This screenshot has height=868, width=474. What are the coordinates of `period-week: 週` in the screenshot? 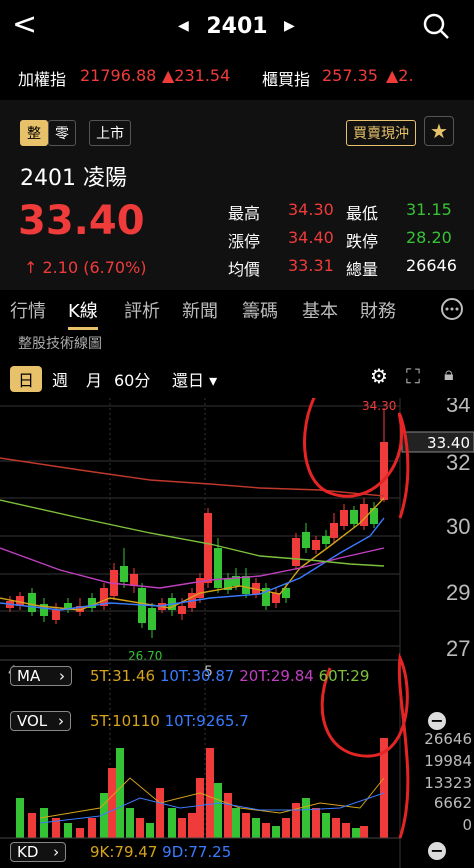 It's located at (60, 379).